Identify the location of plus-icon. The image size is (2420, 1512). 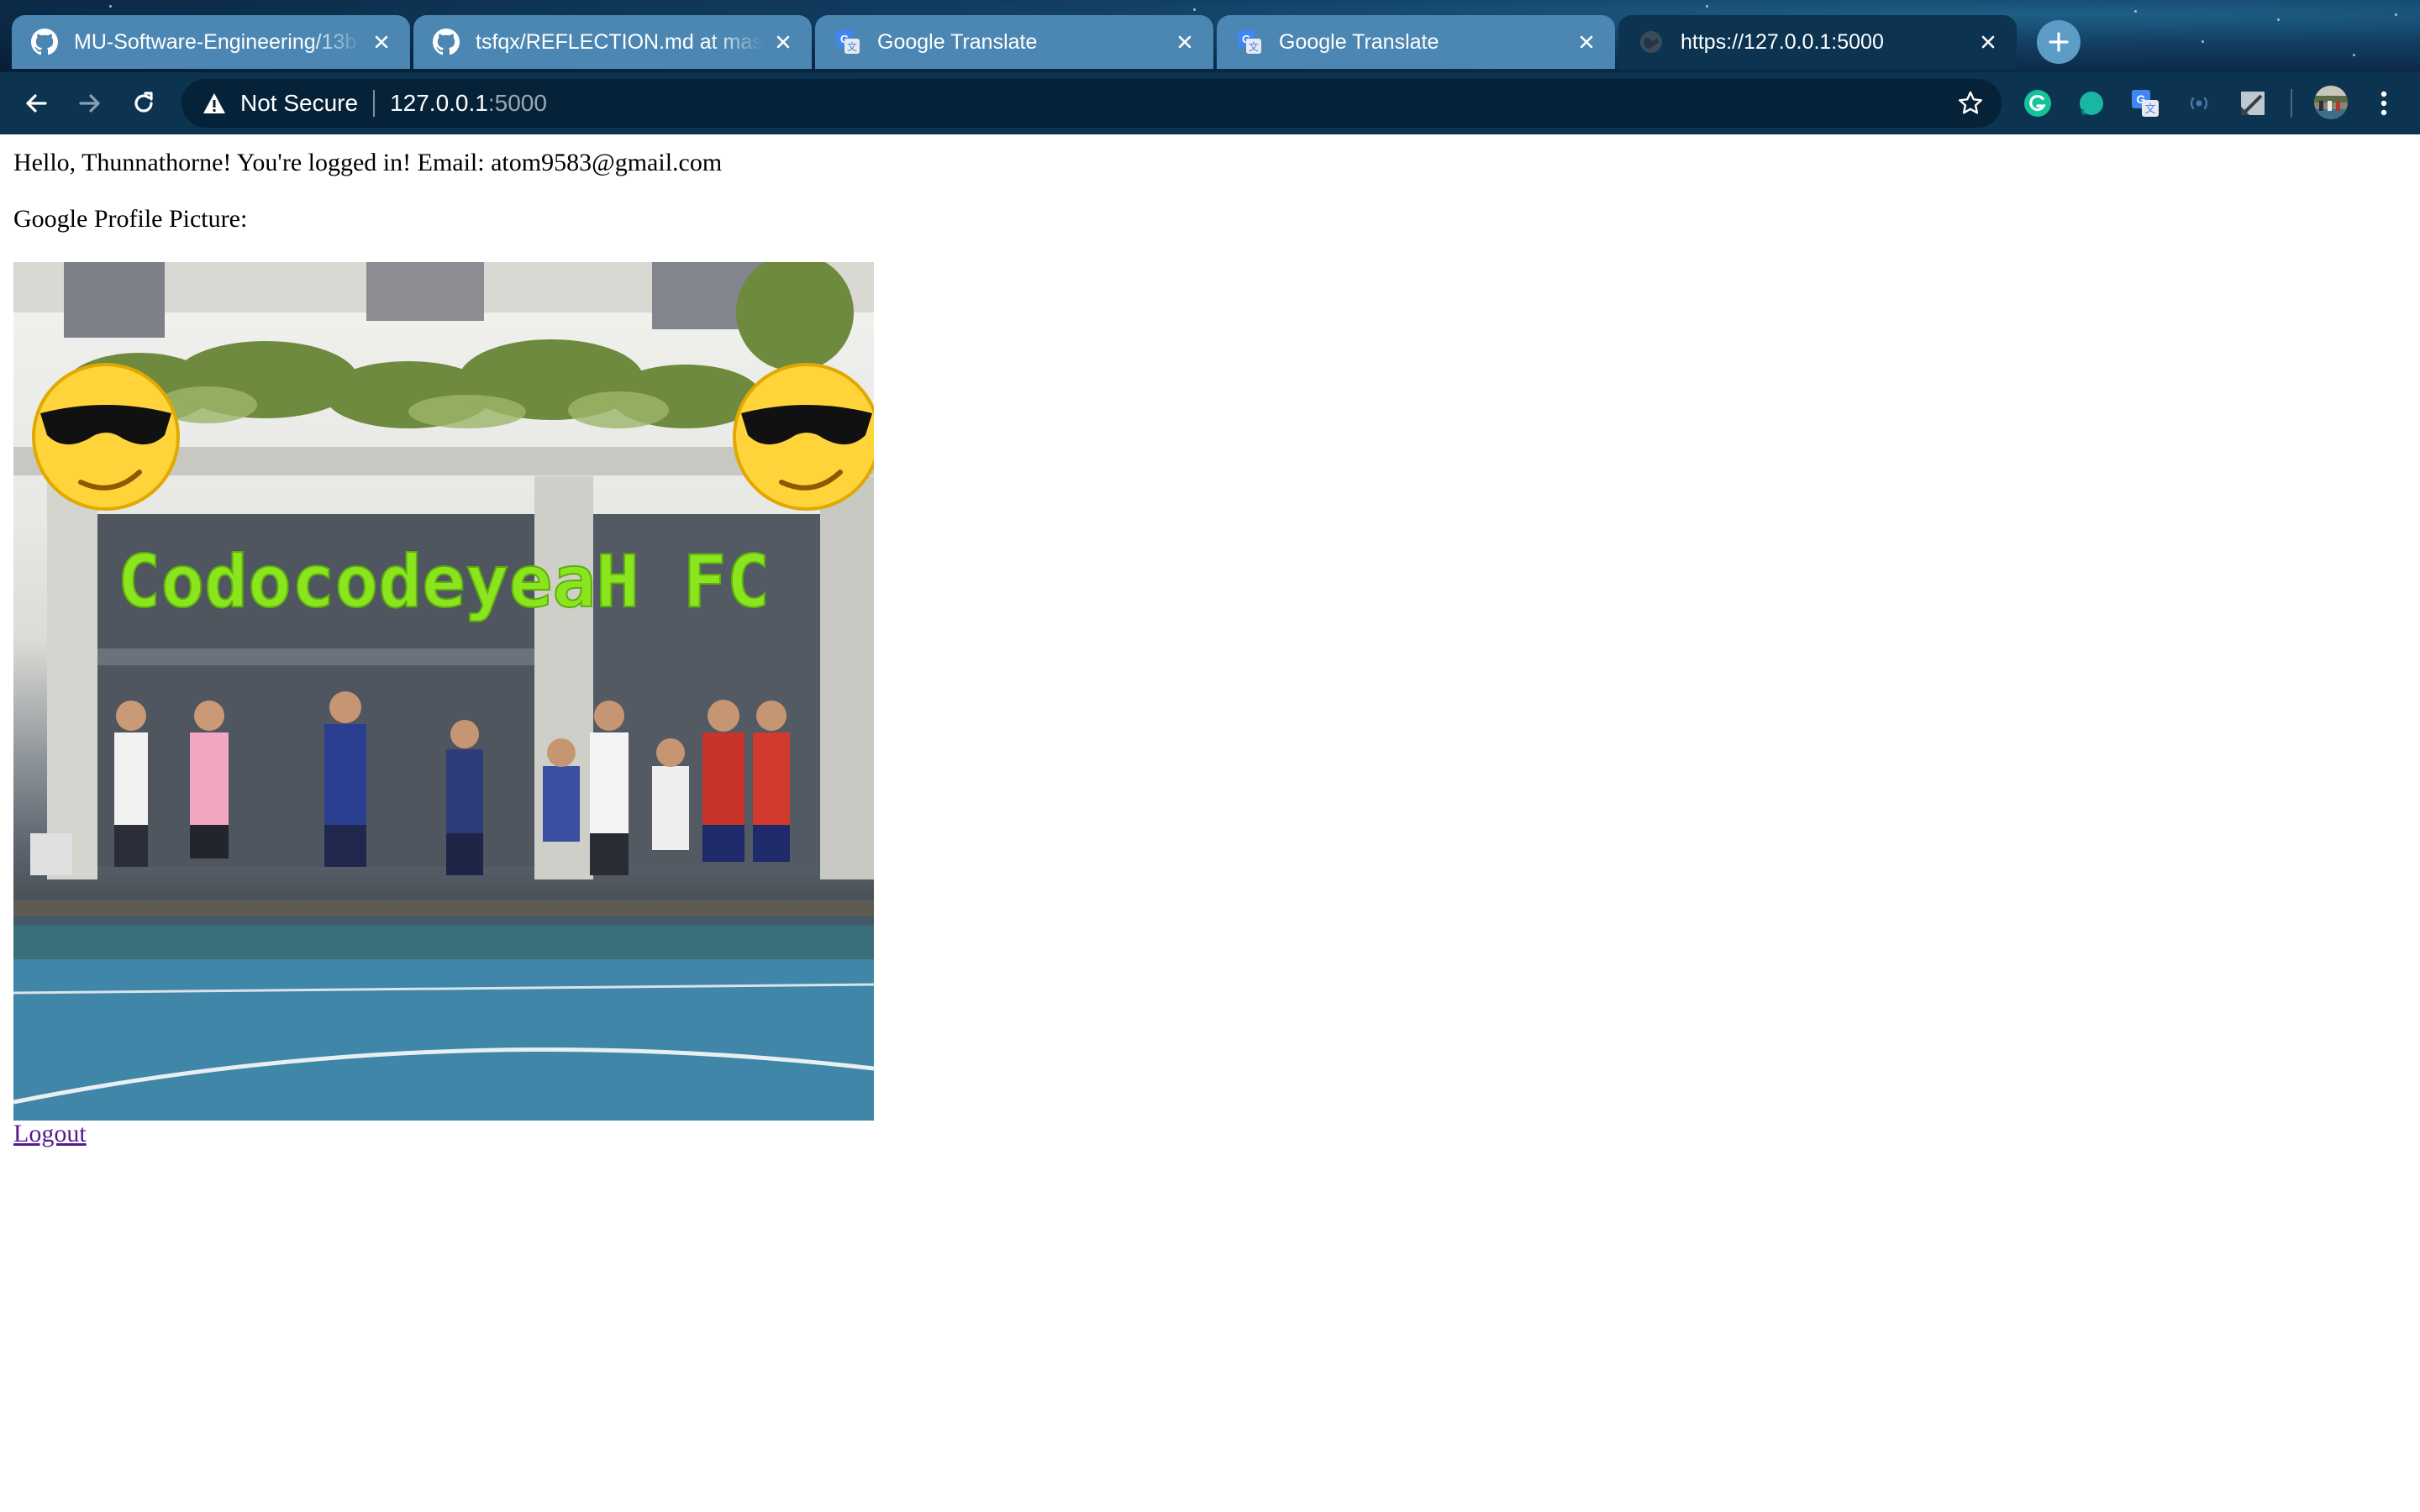
(2059, 42).